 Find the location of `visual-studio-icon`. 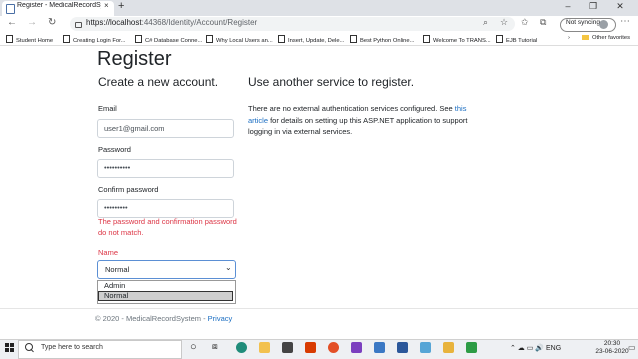

visual-studio-icon is located at coordinates (356, 347).